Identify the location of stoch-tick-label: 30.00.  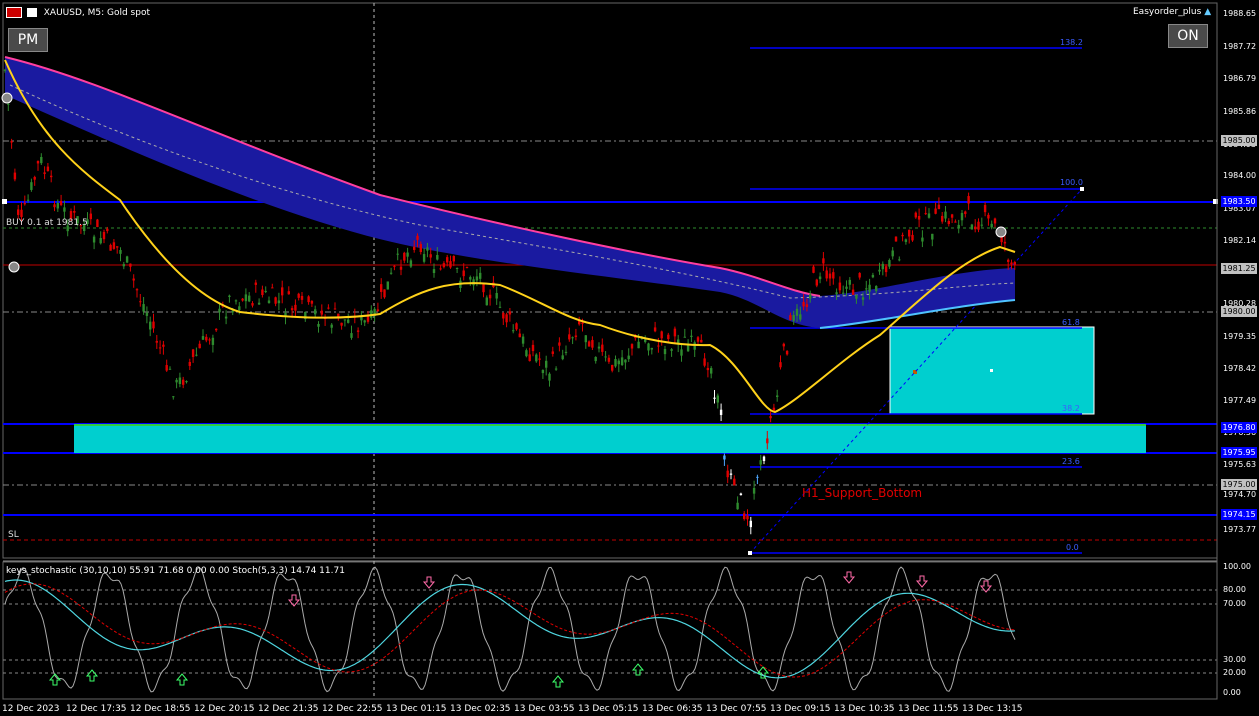
(1234, 659).